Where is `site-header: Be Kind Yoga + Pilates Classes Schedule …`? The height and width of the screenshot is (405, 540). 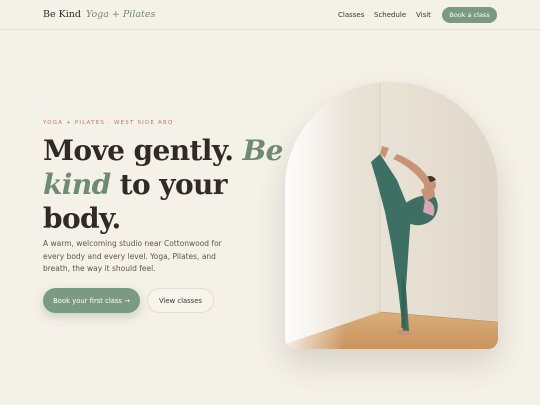
site-header: Be Kind Yoga + Pilates Classes Schedule … is located at coordinates (270, 15).